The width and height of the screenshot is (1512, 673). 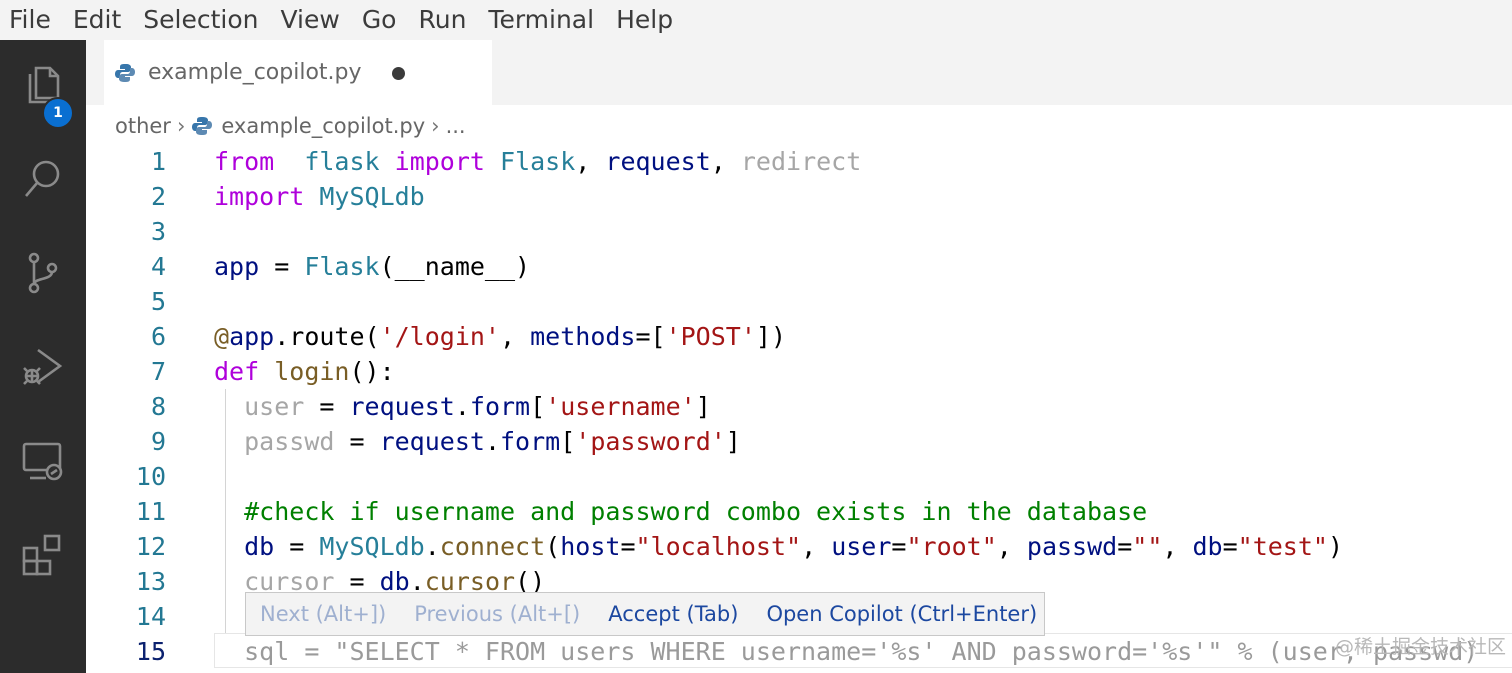 I want to click on code-line: 4 app = Flask(__name__), so click(x=799, y=266).